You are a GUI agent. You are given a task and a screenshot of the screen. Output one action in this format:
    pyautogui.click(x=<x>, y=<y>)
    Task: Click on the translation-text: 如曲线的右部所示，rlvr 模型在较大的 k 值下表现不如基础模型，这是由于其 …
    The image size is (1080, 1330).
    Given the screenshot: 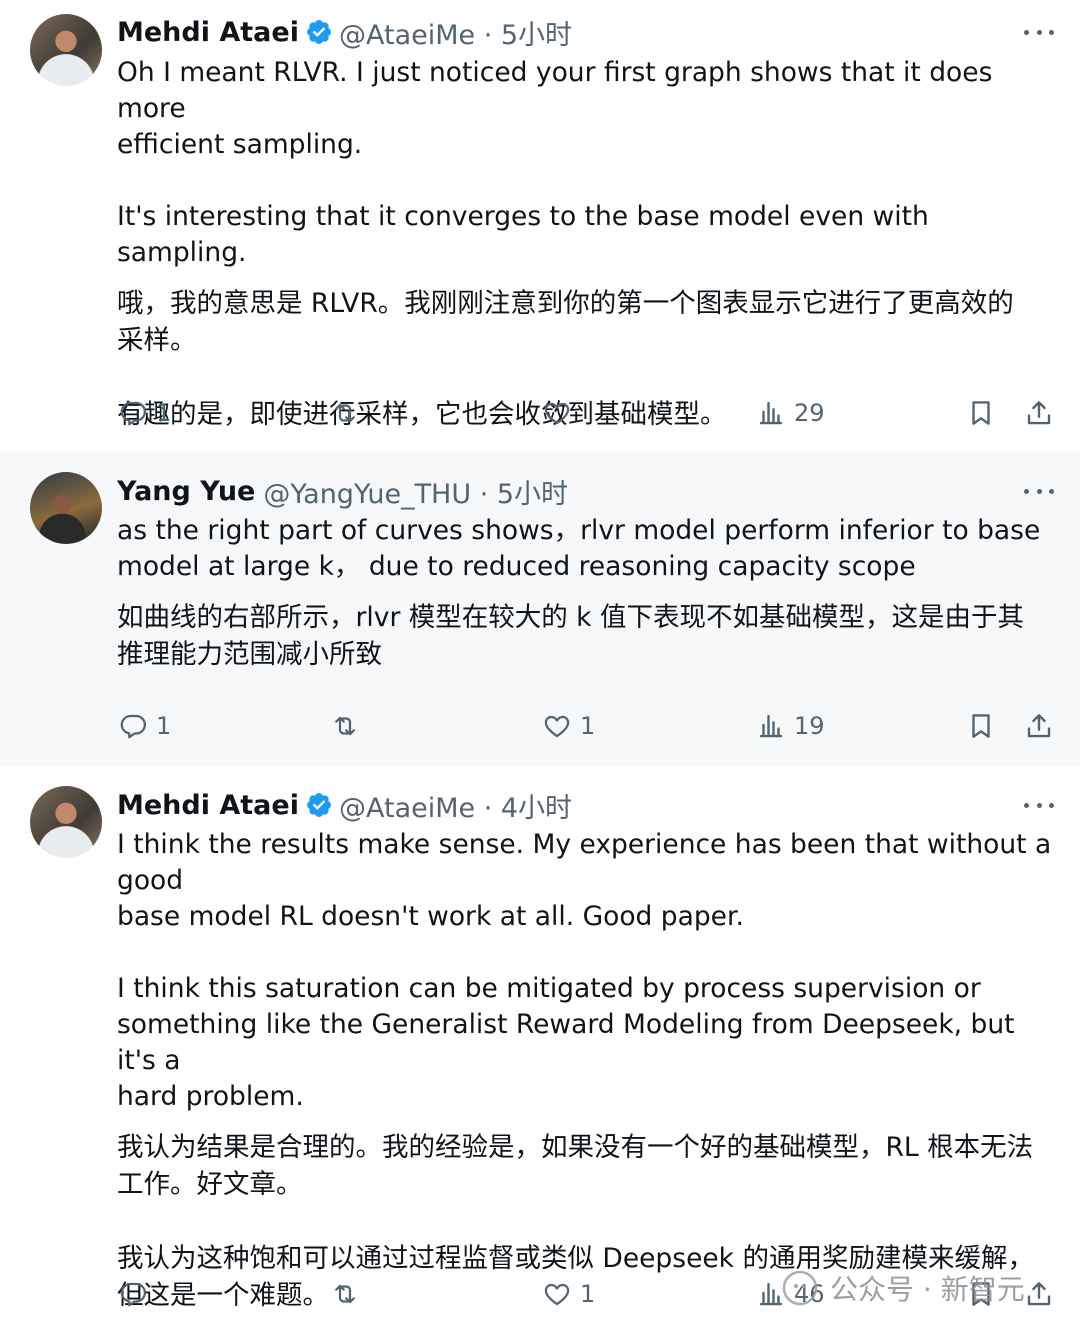 What is the action you would take?
    pyautogui.click(x=587, y=636)
    